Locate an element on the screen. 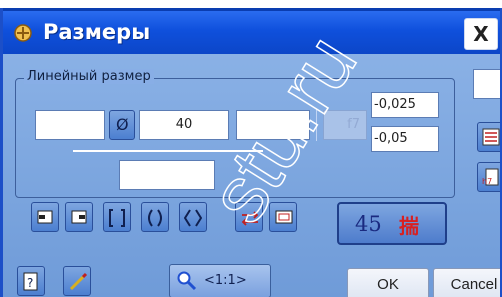 The width and height of the screenshot is (502, 297). fit-table-icon: h7 is located at coordinates (490, 177).